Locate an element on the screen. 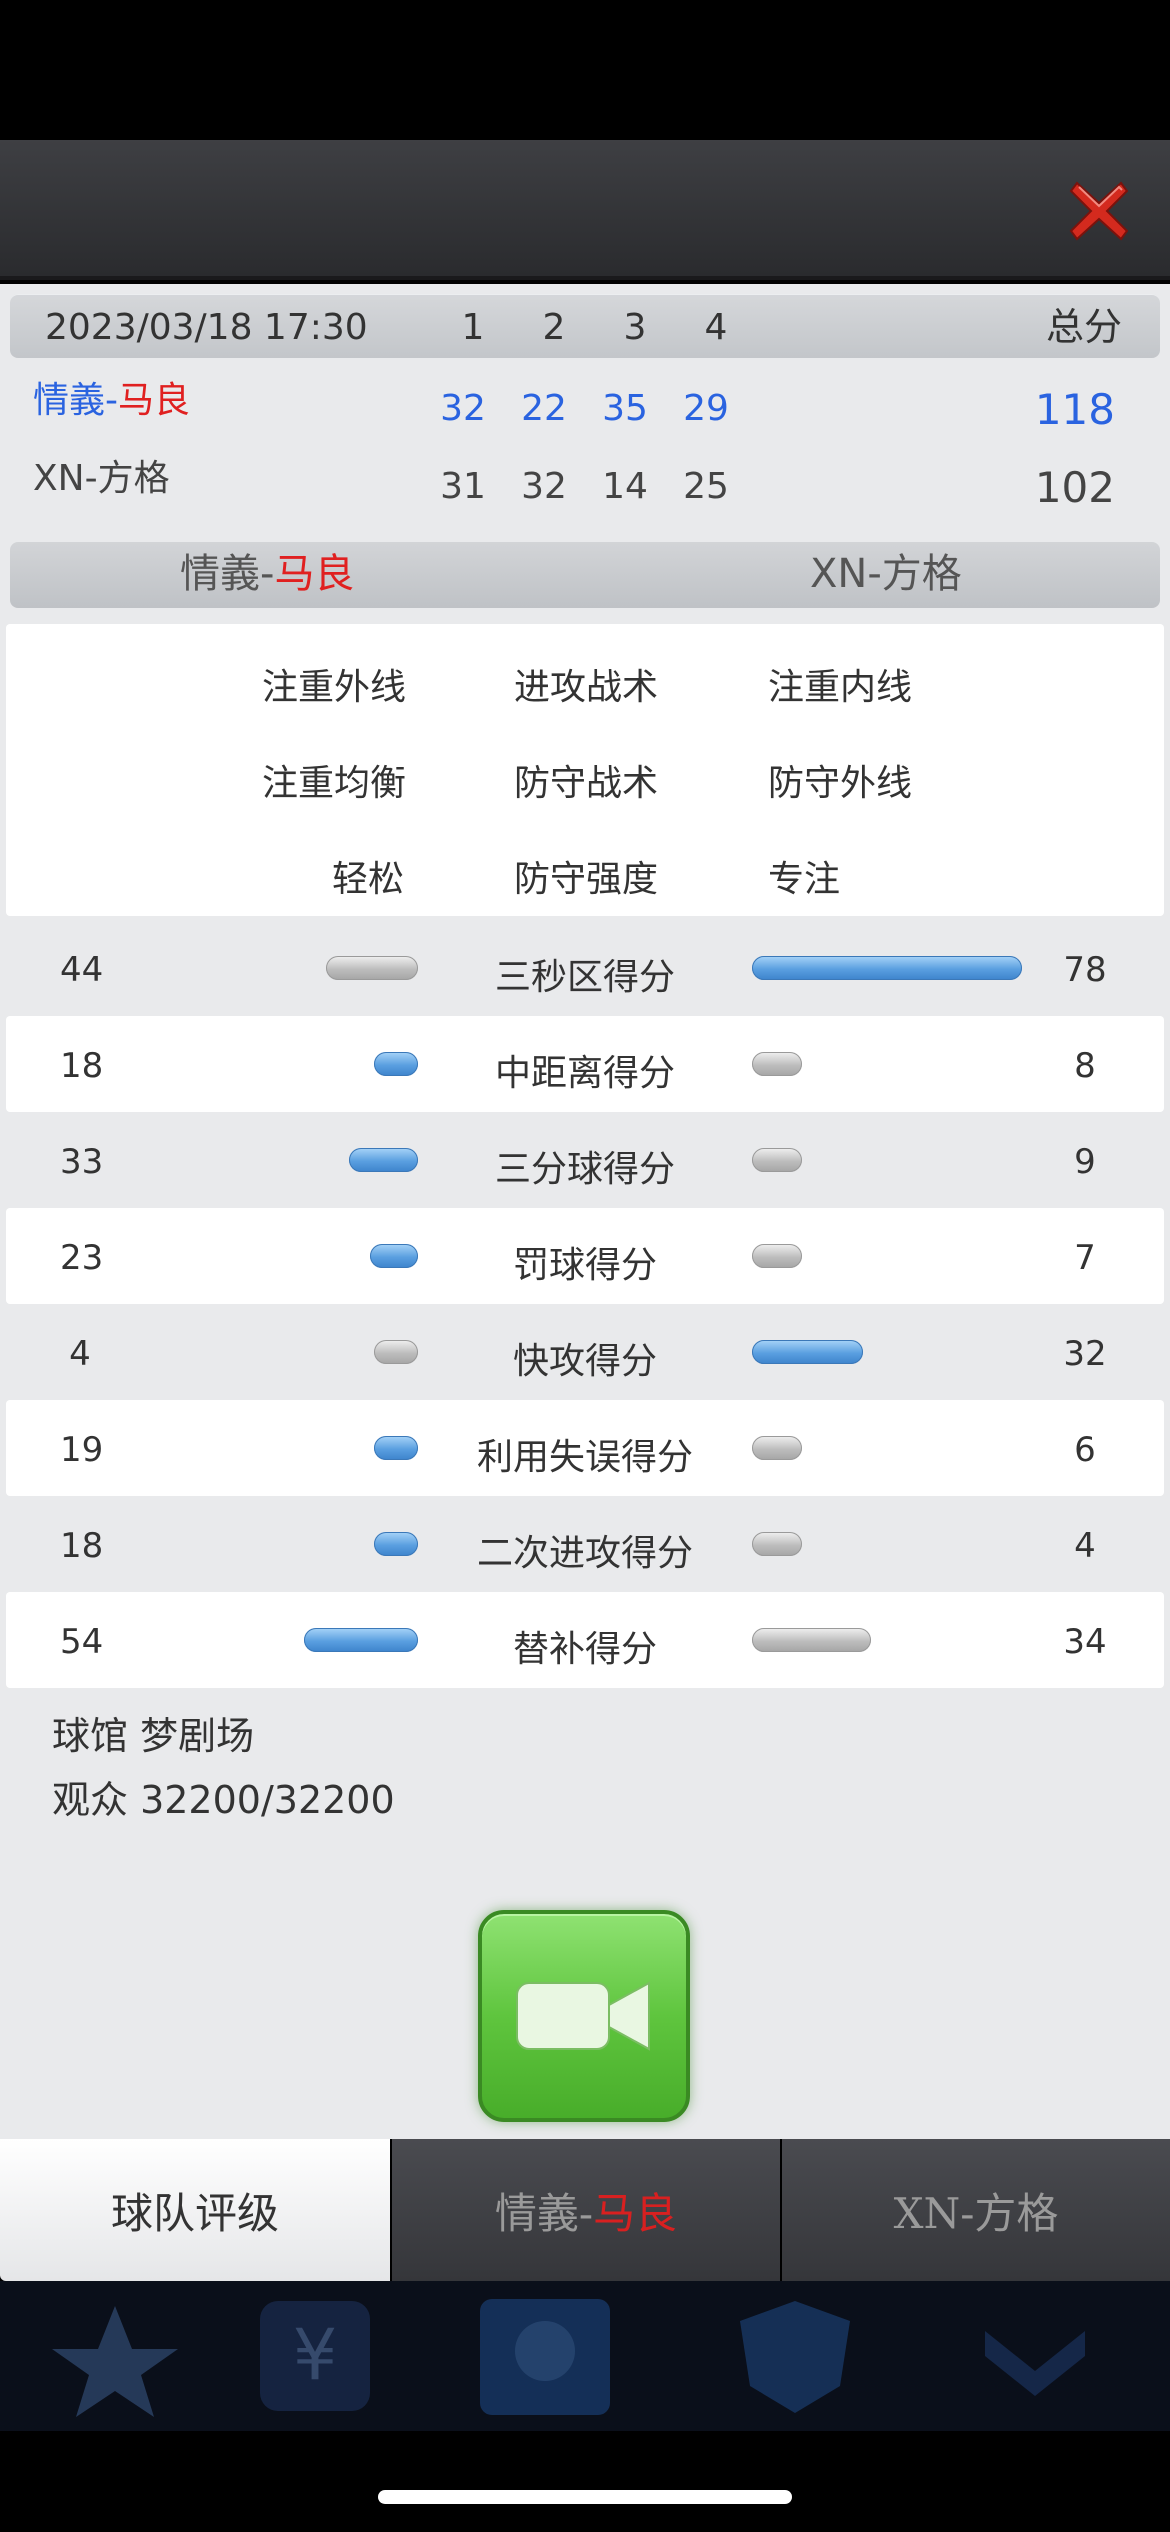 This screenshot has height=2532, width=1170. tactic-item: 注重外线 is located at coordinates (334, 687).